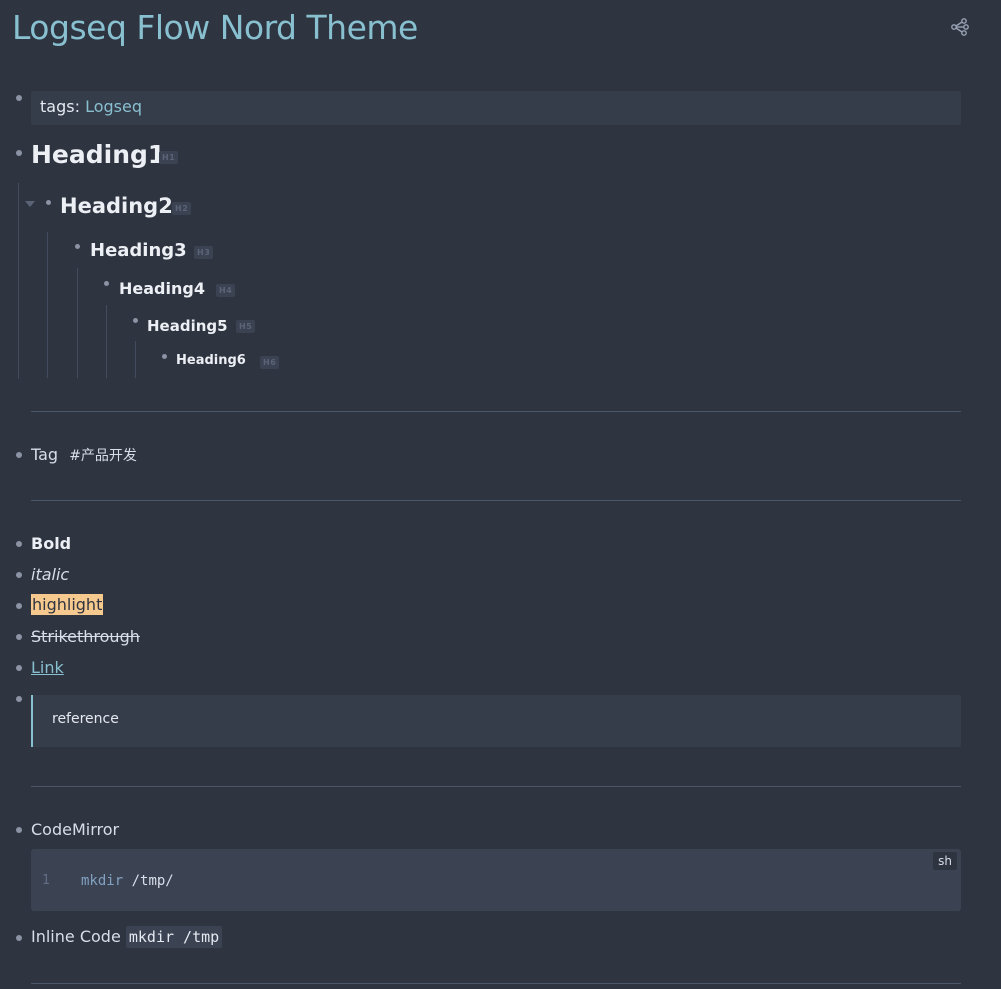 Image resolution: width=1001 pixels, height=989 pixels. Describe the element at coordinates (45, 454) in the screenshot. I see `tag-block-label: Tag` at that location.